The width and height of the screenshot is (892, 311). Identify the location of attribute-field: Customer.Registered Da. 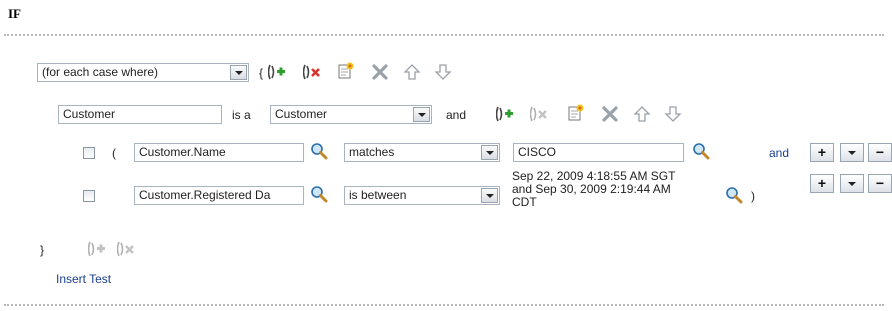
(219, 195).